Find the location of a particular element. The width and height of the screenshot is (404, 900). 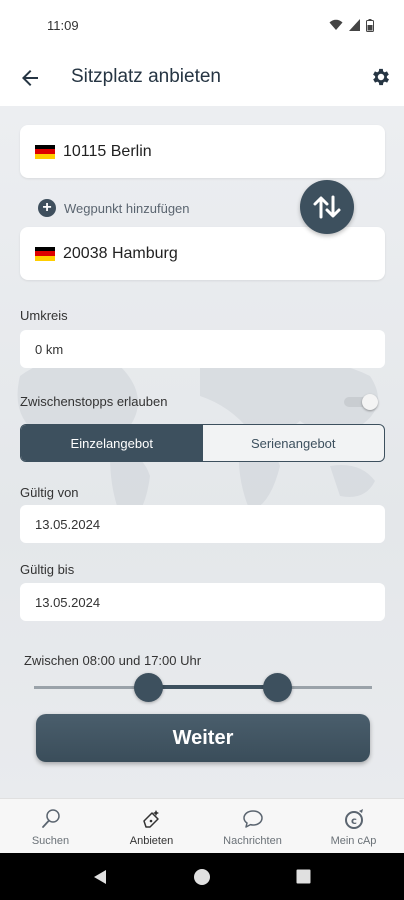

valid-from-label: Gültig von is located at coordinates (49, 492).